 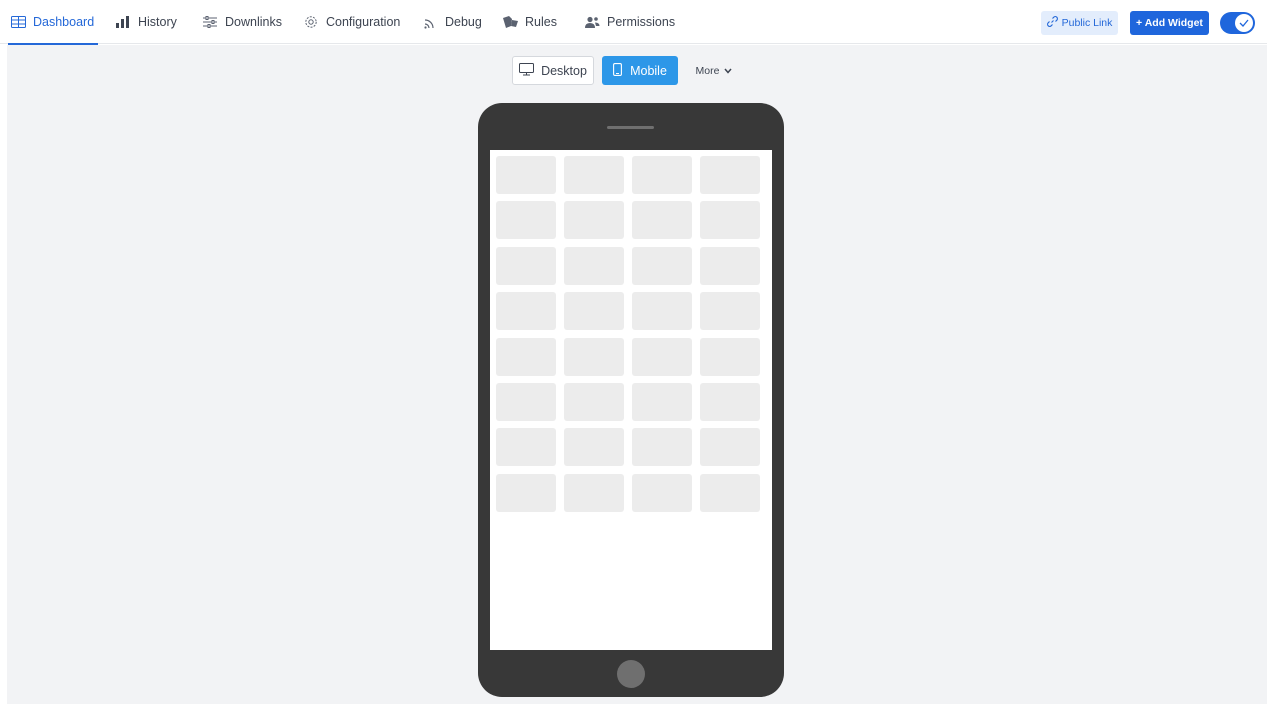 I want to click on add-widget-button: + Add Widget, so click(x=1169, y=23).